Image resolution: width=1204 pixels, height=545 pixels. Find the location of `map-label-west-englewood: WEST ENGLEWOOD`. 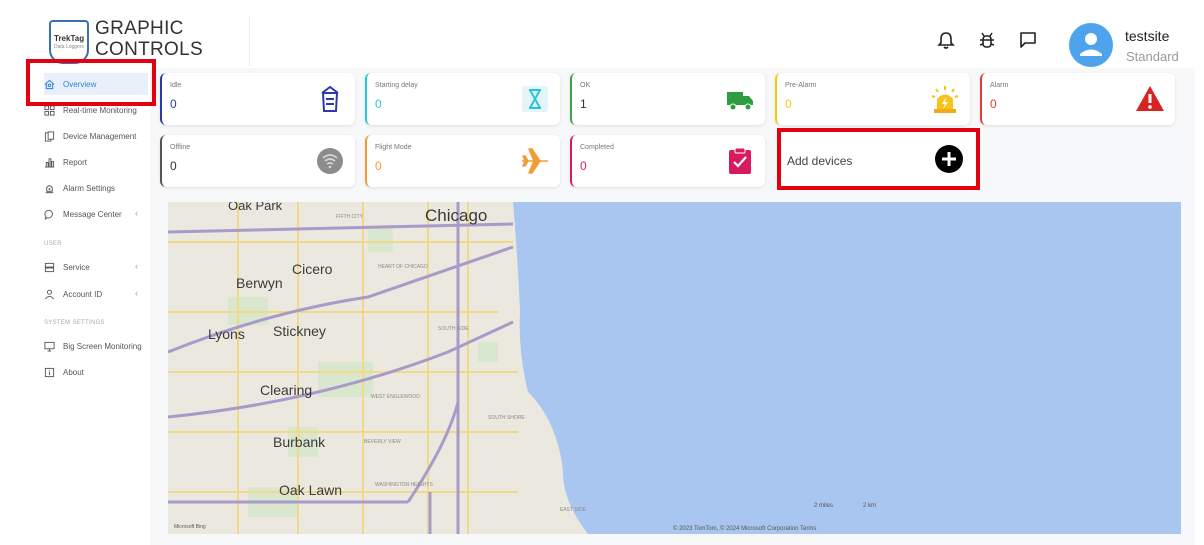

map-label-west-englewood: WEST ENGLEWOOD is located at coordinates (395, 397).